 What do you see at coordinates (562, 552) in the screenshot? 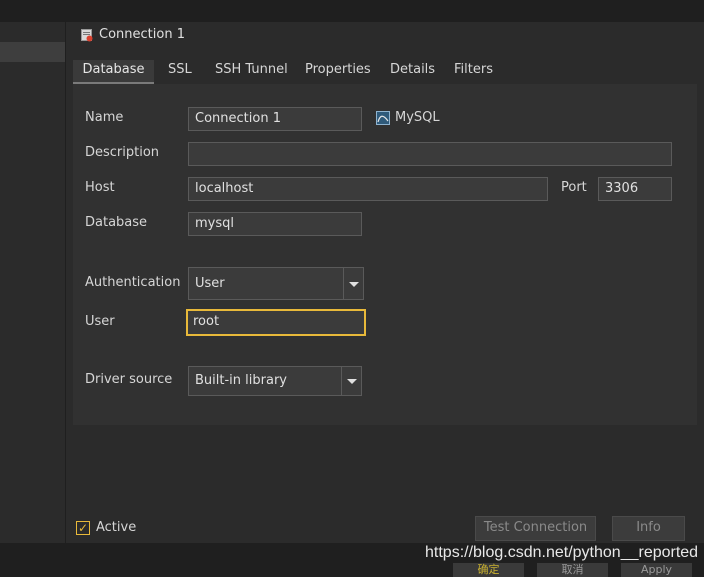
I see `watermark-text: https://blog.csdn.net/python__reported` at bounding box center [562, 552].